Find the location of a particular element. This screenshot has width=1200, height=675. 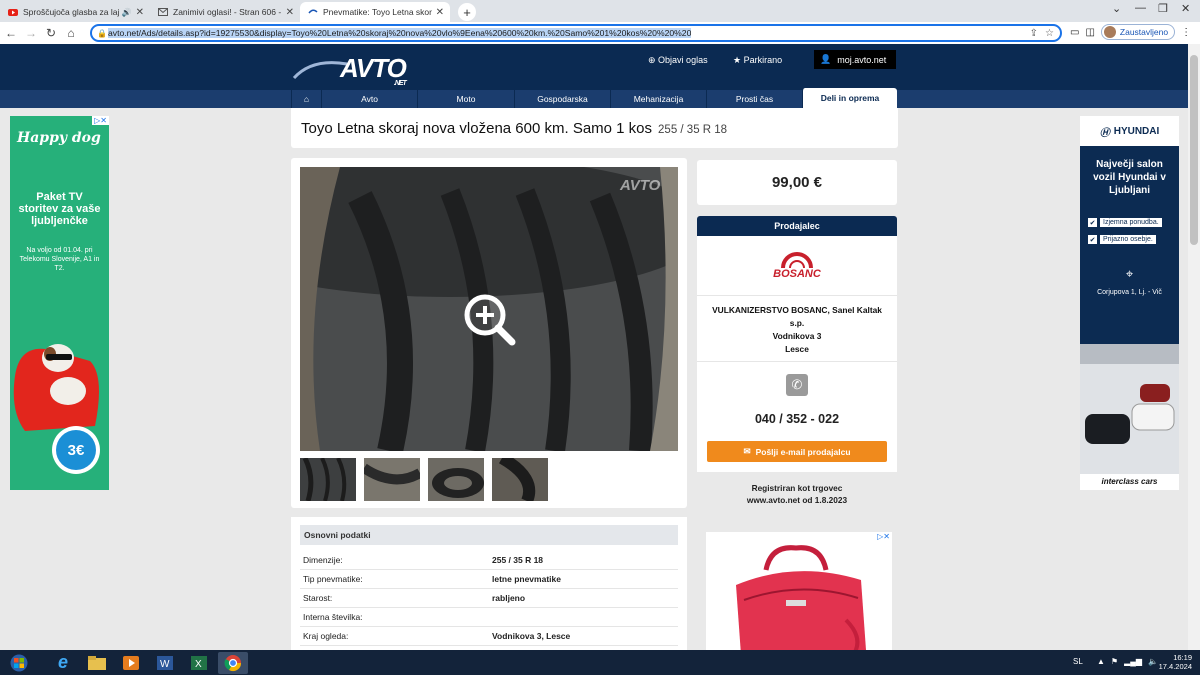

tab-title: Pnevmatike: Toyo Letna skoraj n is located at coordinates (377, 12).